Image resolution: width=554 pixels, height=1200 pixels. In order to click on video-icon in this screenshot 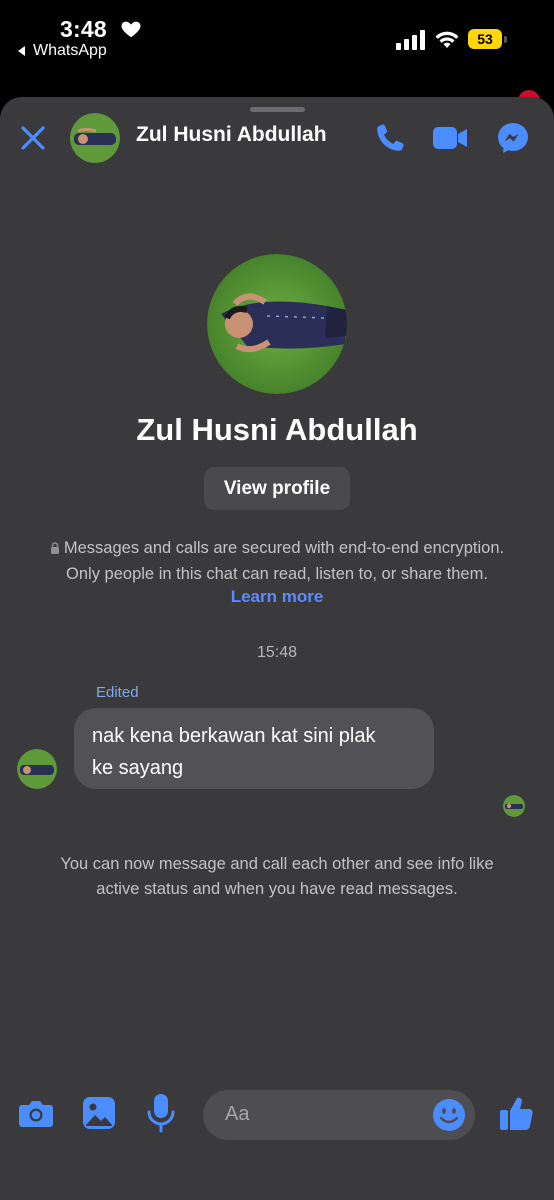, I will do `click(450, 138)`.